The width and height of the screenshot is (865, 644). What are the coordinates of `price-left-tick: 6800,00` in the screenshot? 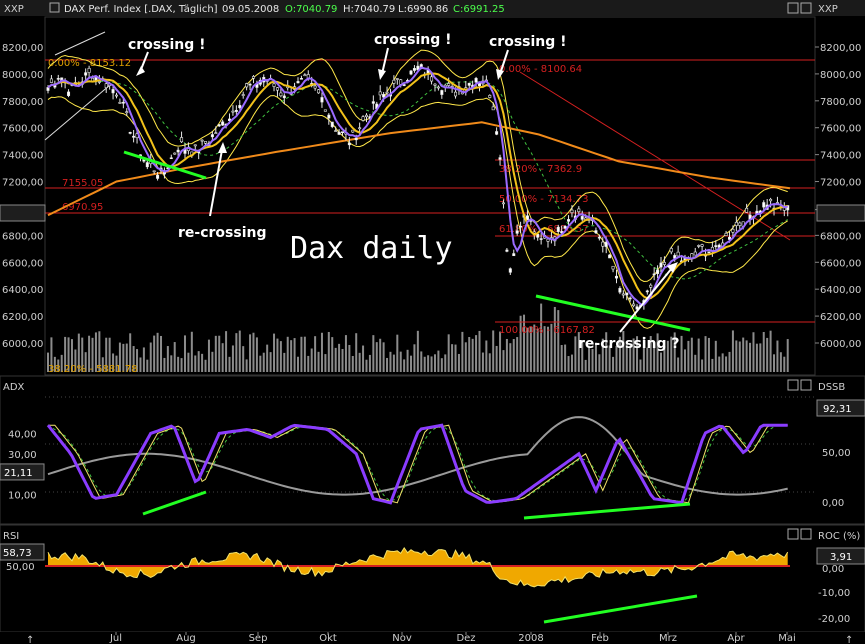 It's located at (22, 236).